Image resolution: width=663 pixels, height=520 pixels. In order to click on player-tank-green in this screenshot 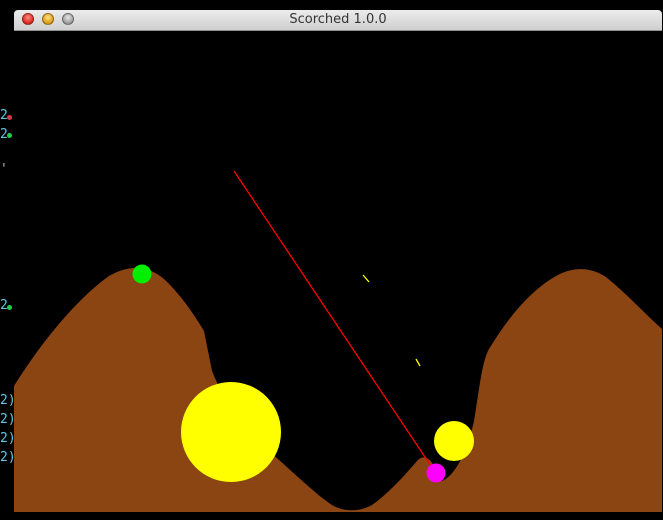, I will do `click(142, 274)`.